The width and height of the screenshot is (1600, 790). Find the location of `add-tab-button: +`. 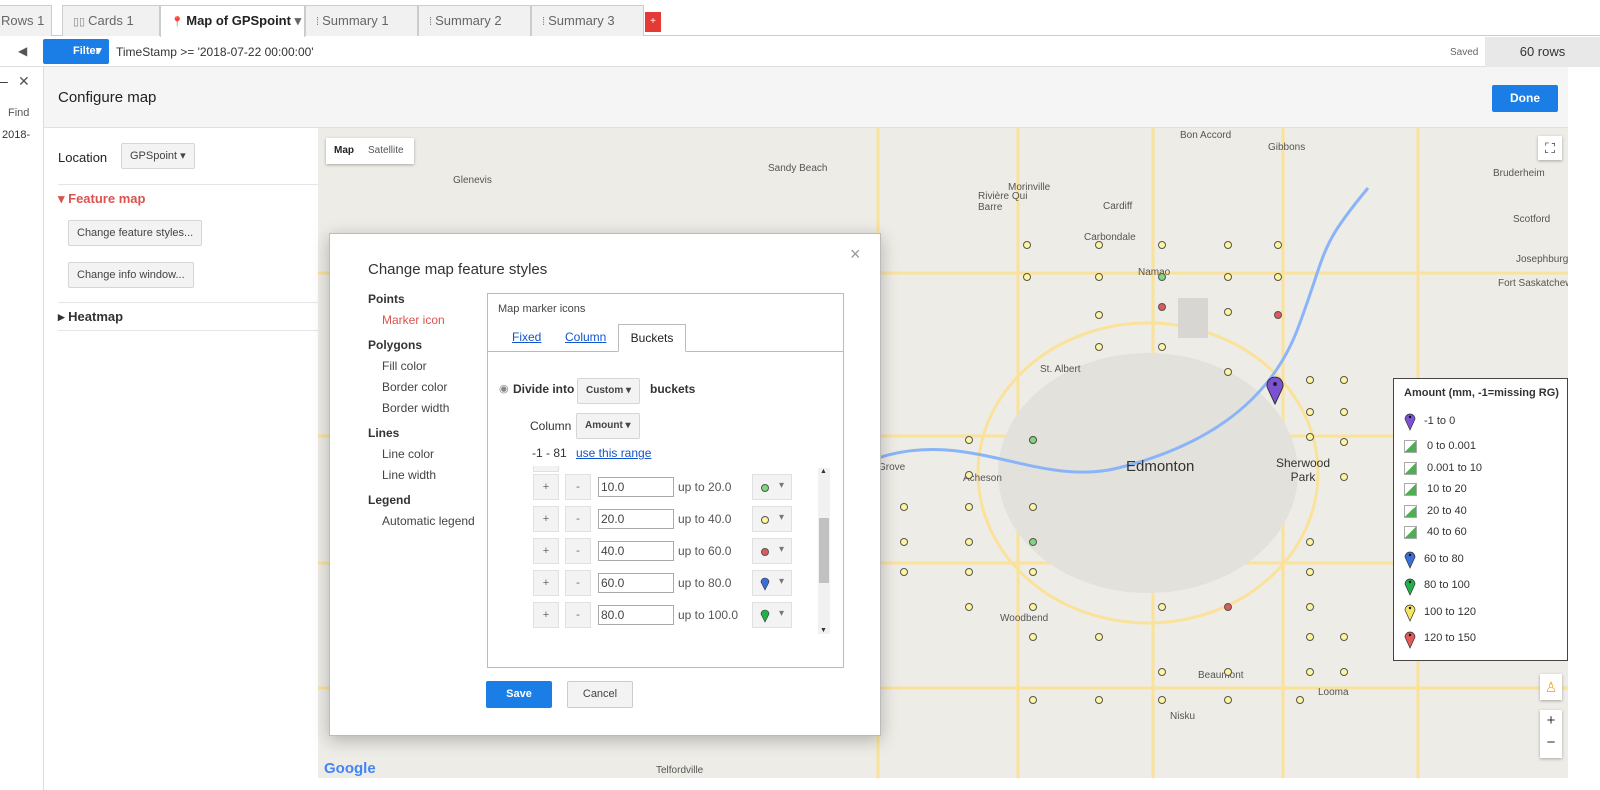

add-tab-button: + is located at coordinates (653, 22).